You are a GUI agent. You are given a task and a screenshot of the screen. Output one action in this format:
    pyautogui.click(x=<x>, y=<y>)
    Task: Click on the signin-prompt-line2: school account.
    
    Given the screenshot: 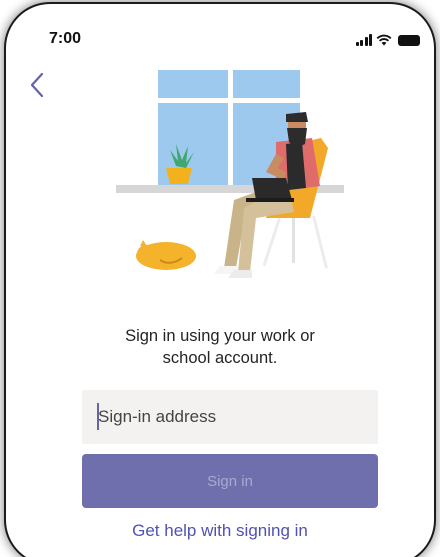 What is the action you would take?
    pyautogui.click(x=220, y=358)
    